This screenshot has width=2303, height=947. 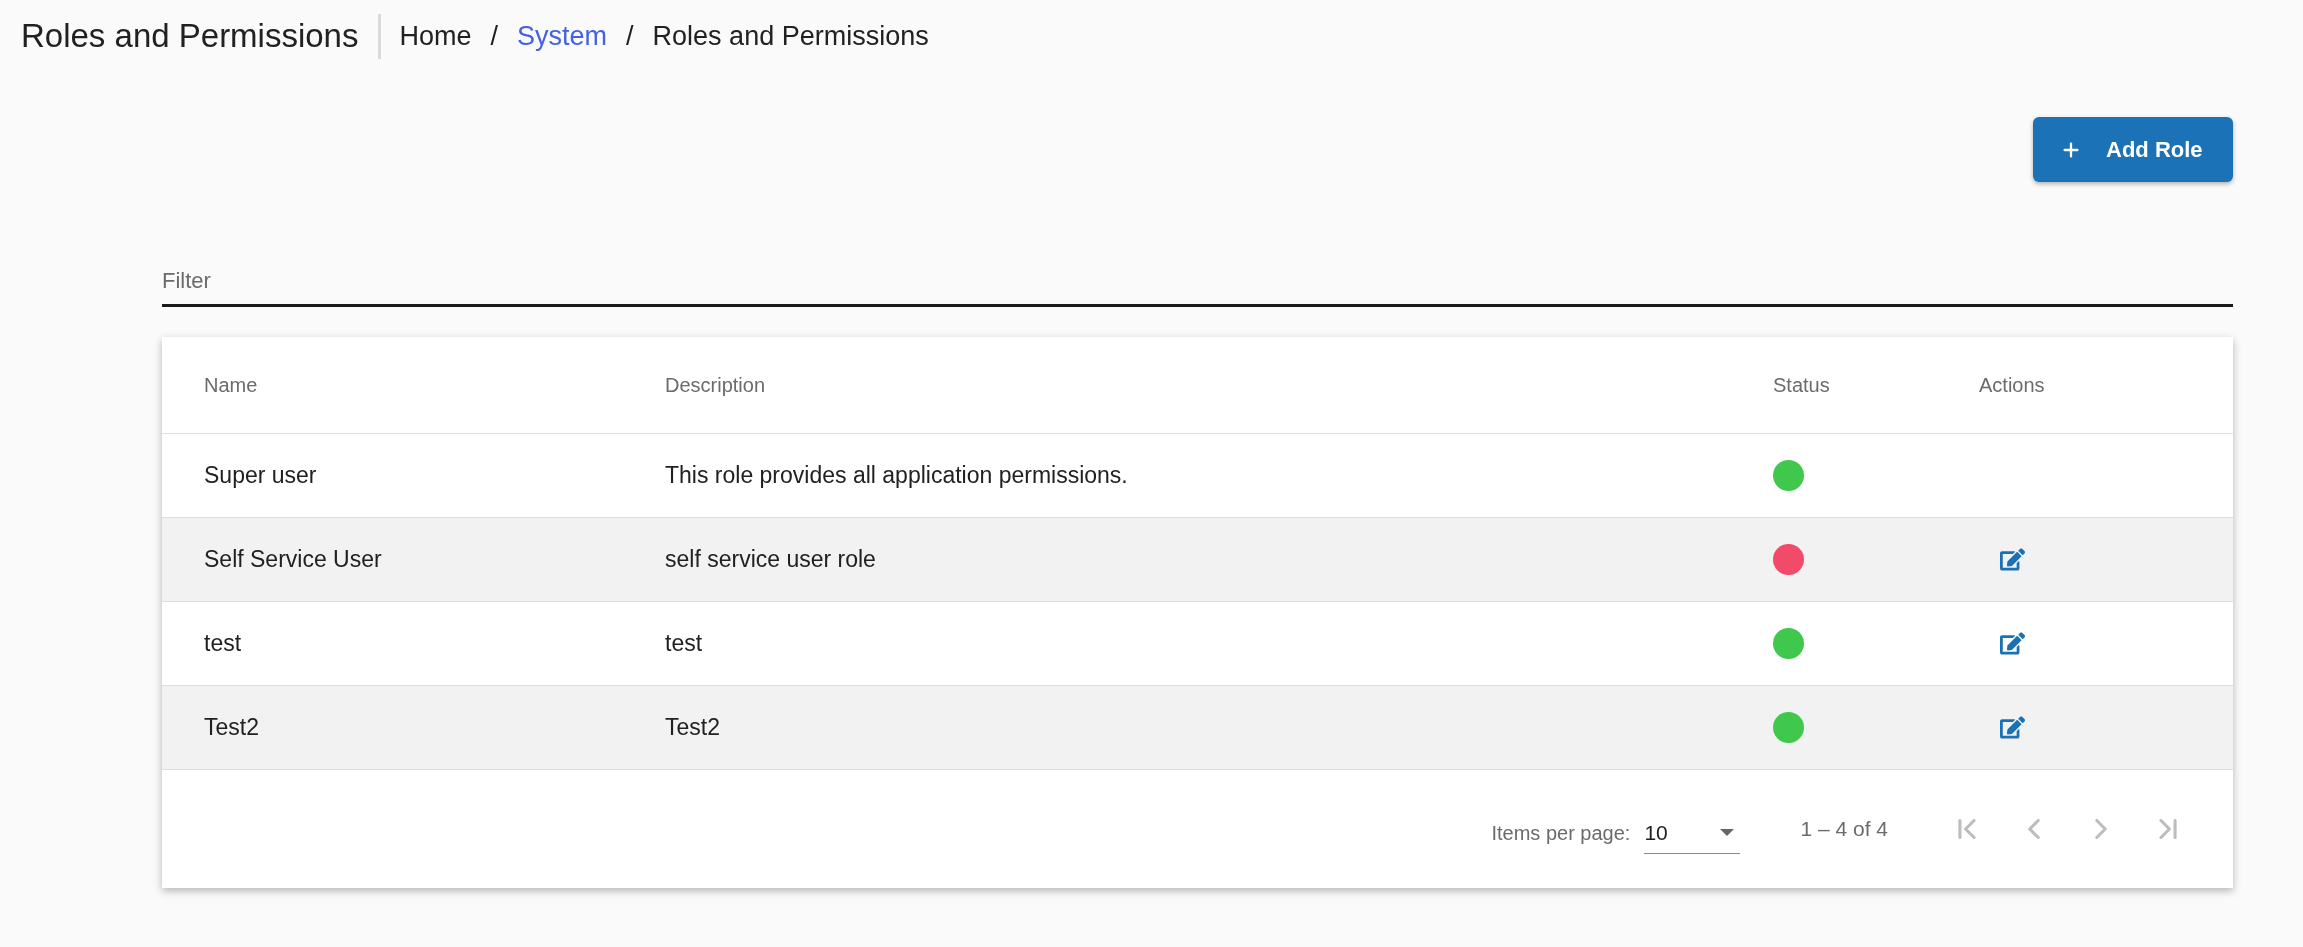 What do you see at coordinates (2012, 385) in the screenshot?
I see `column-header: Actions` at bounding box center [2012, 385].